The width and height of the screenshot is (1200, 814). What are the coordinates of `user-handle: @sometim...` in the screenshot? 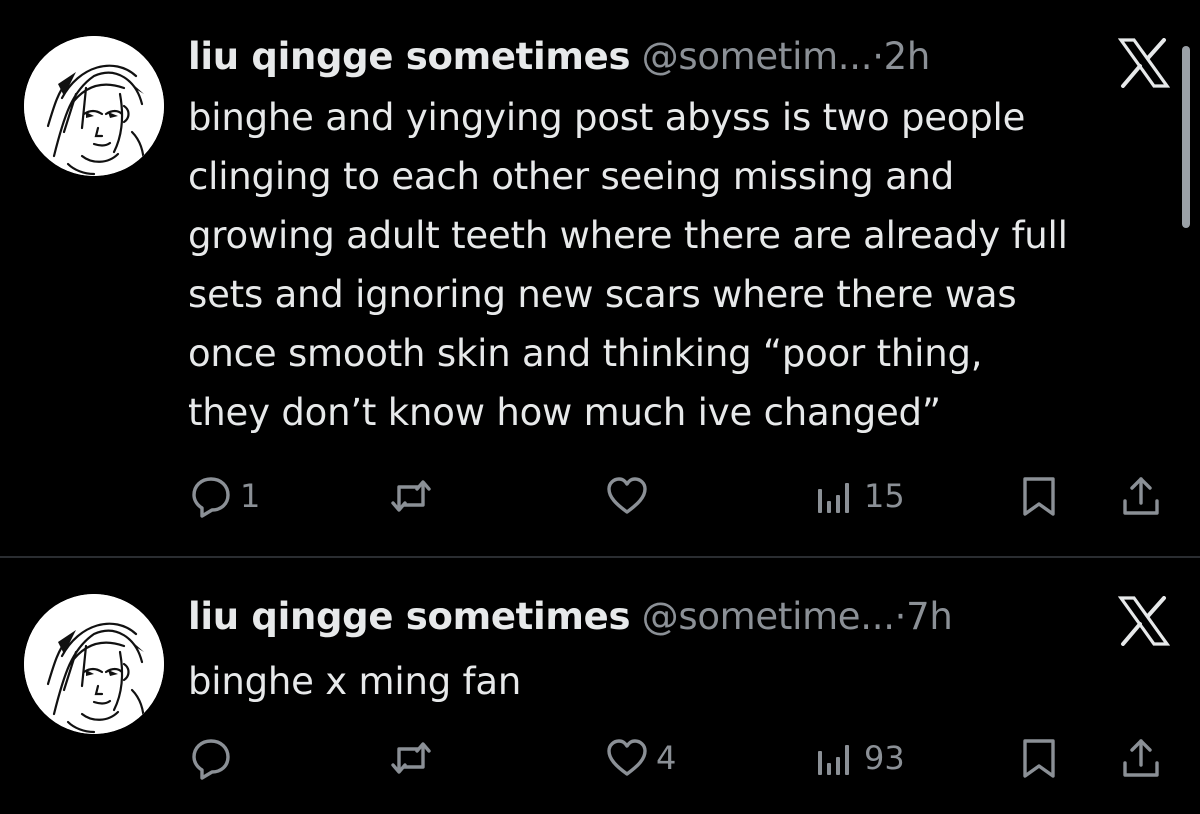 It's located at (757, 56).